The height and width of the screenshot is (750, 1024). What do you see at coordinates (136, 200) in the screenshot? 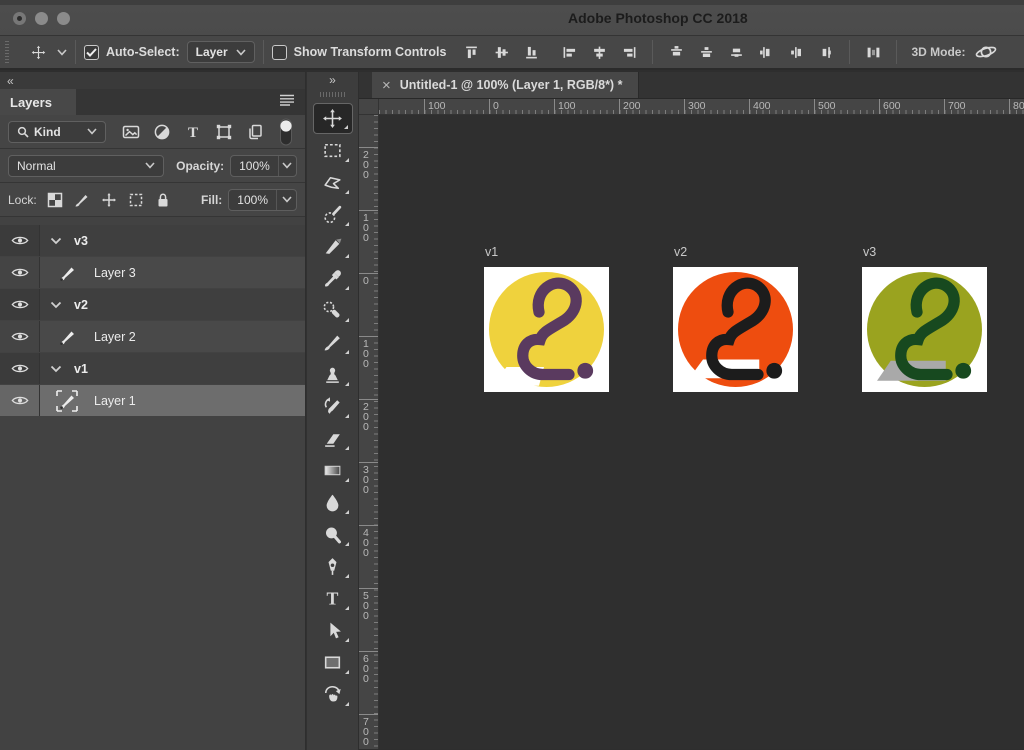
I see `lock-artboard-icon` at bounding box center [136, 200].